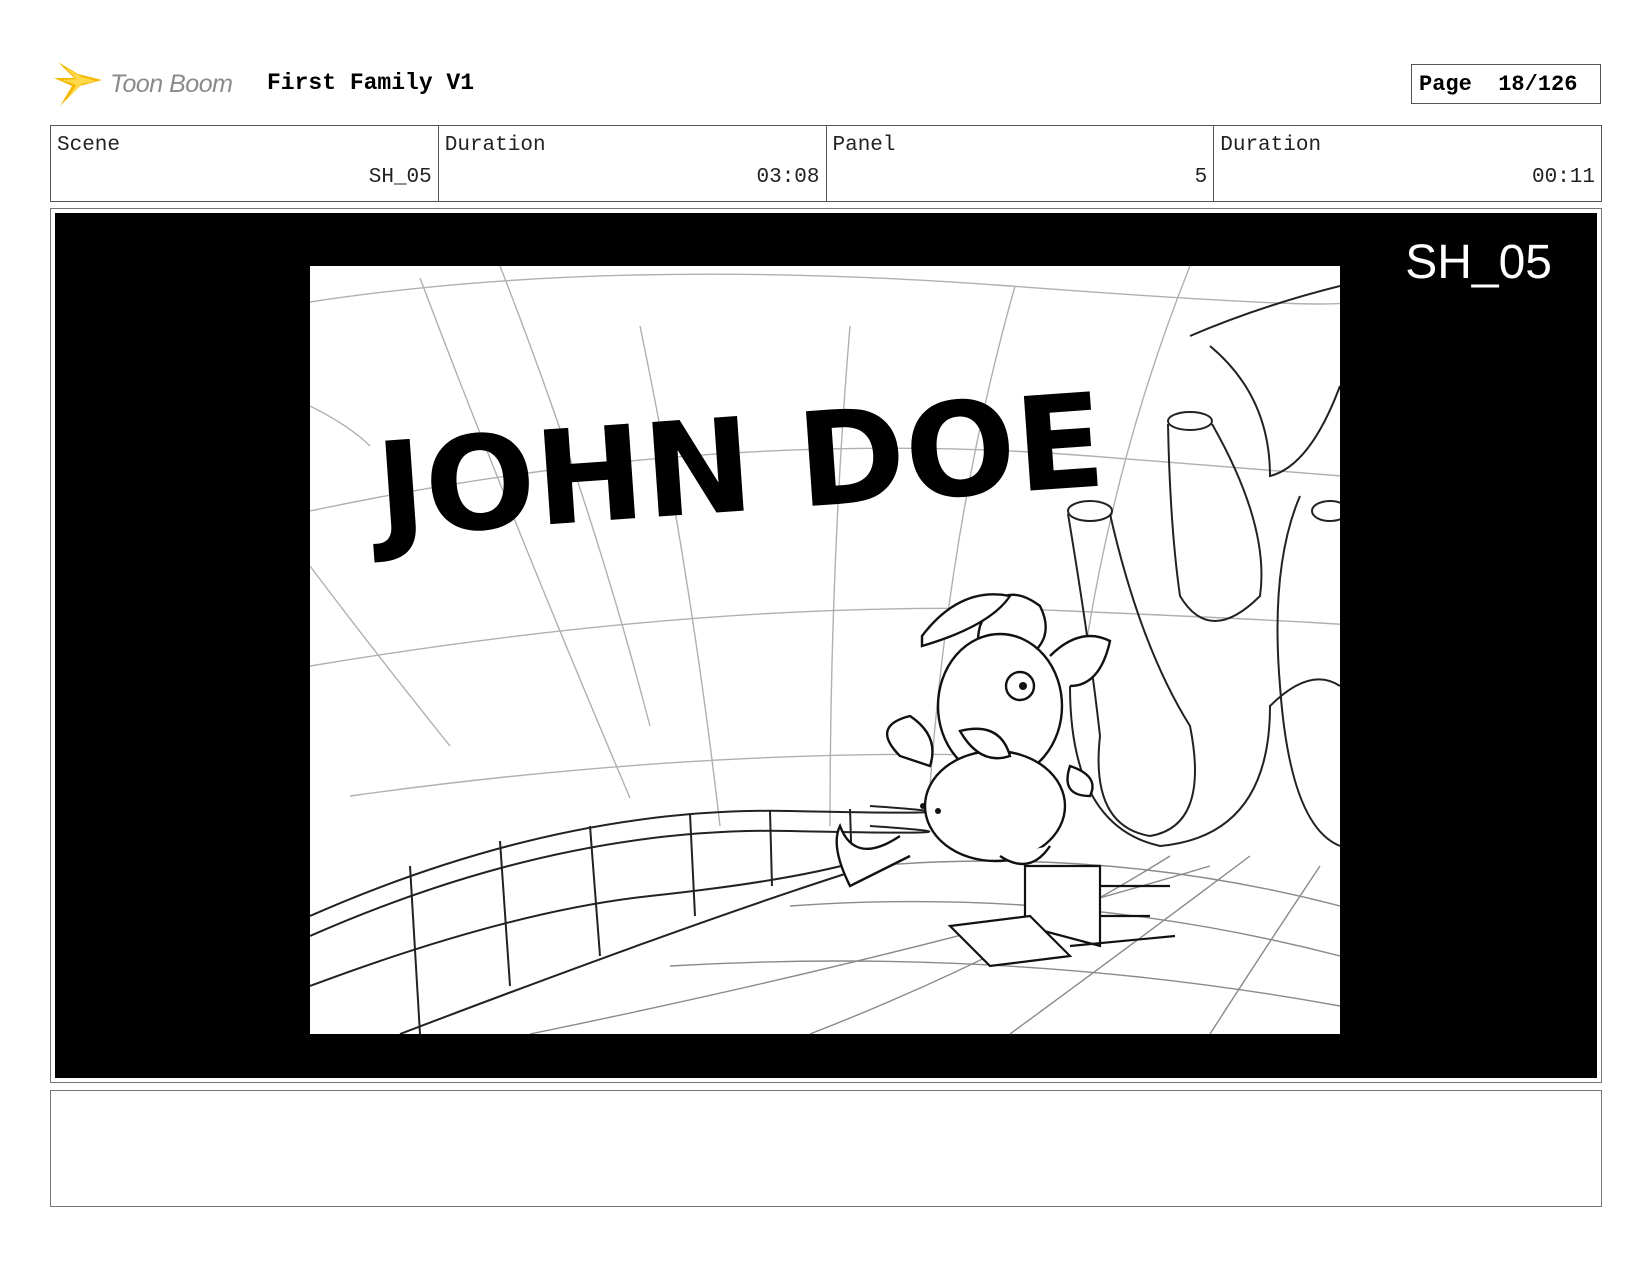 The width and height of the screenshot is (1650, 1275). Describe the element at coordinates (633, 163) in the screenshot. I see `scene-duration-cell: Duration 03:08` at that location.